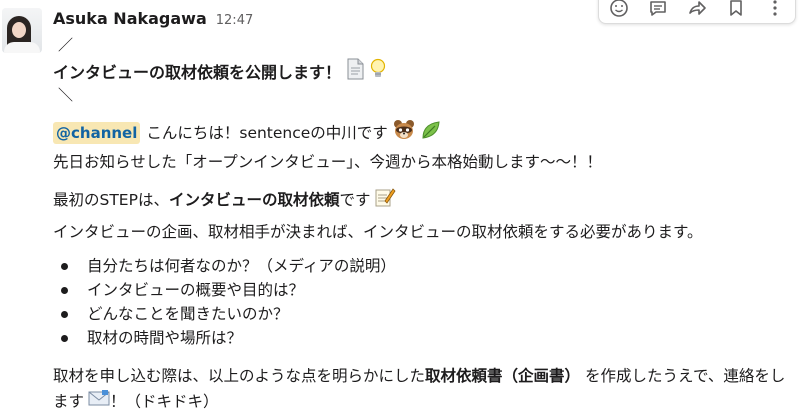 The width and height of the screenshot is (800, 420). I want to click on avatar-shirt, so click(22, 47).